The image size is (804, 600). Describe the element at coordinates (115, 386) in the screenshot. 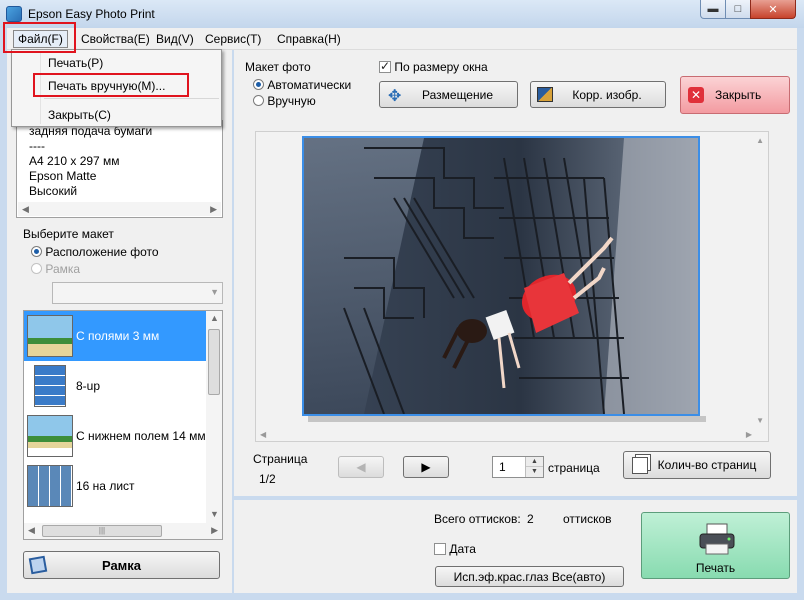

I see `list-item: 8-up` at that location.